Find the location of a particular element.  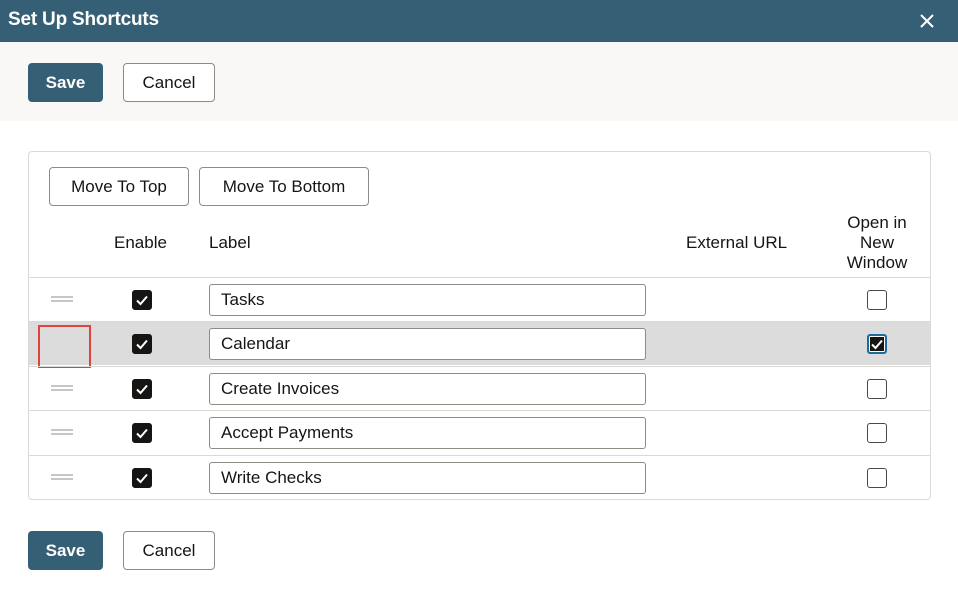

column-header-open-line1: Open in is located at coordinates (877, 222).